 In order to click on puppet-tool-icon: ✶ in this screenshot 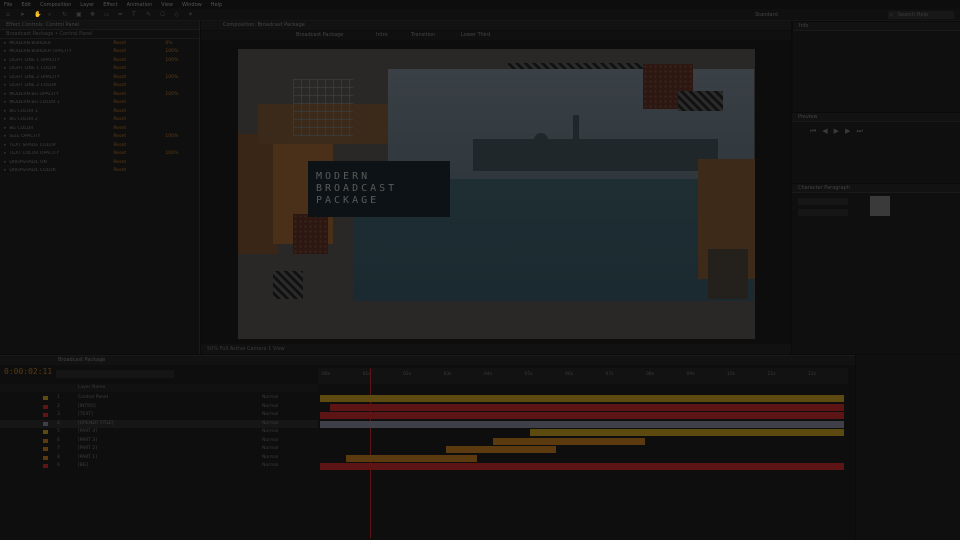, I will do `click(191, 15)`.